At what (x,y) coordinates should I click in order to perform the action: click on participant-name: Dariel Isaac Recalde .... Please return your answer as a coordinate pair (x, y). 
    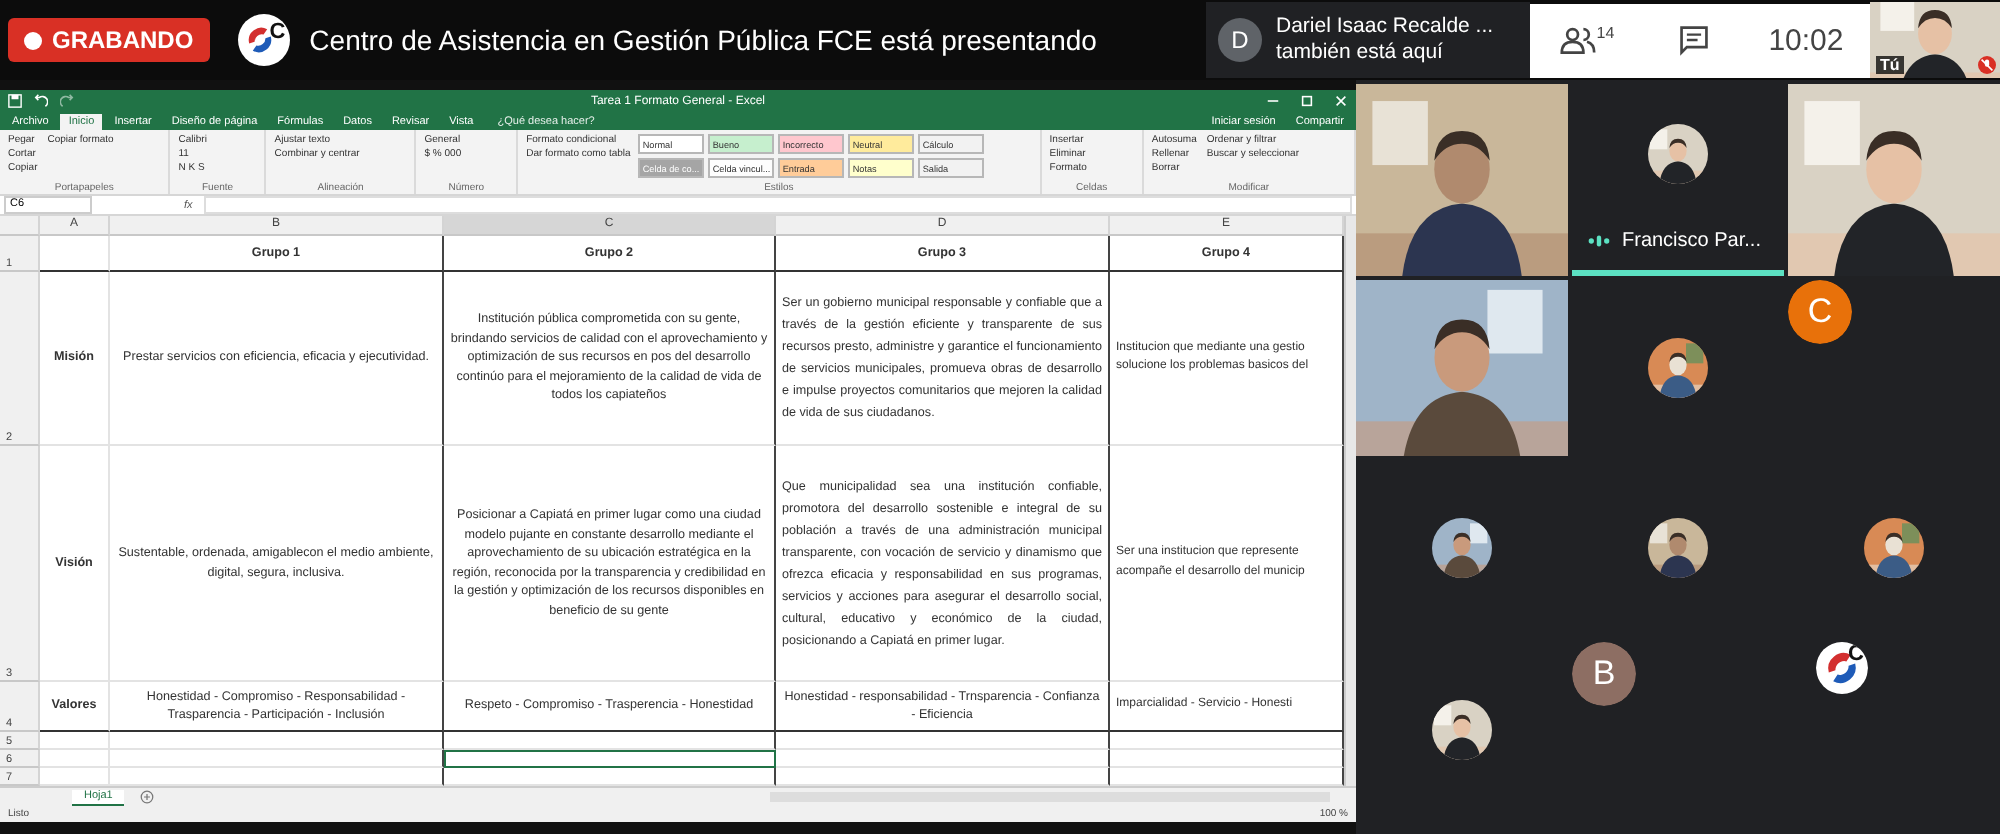
    Looking at the image, I should click on (1385, 27).